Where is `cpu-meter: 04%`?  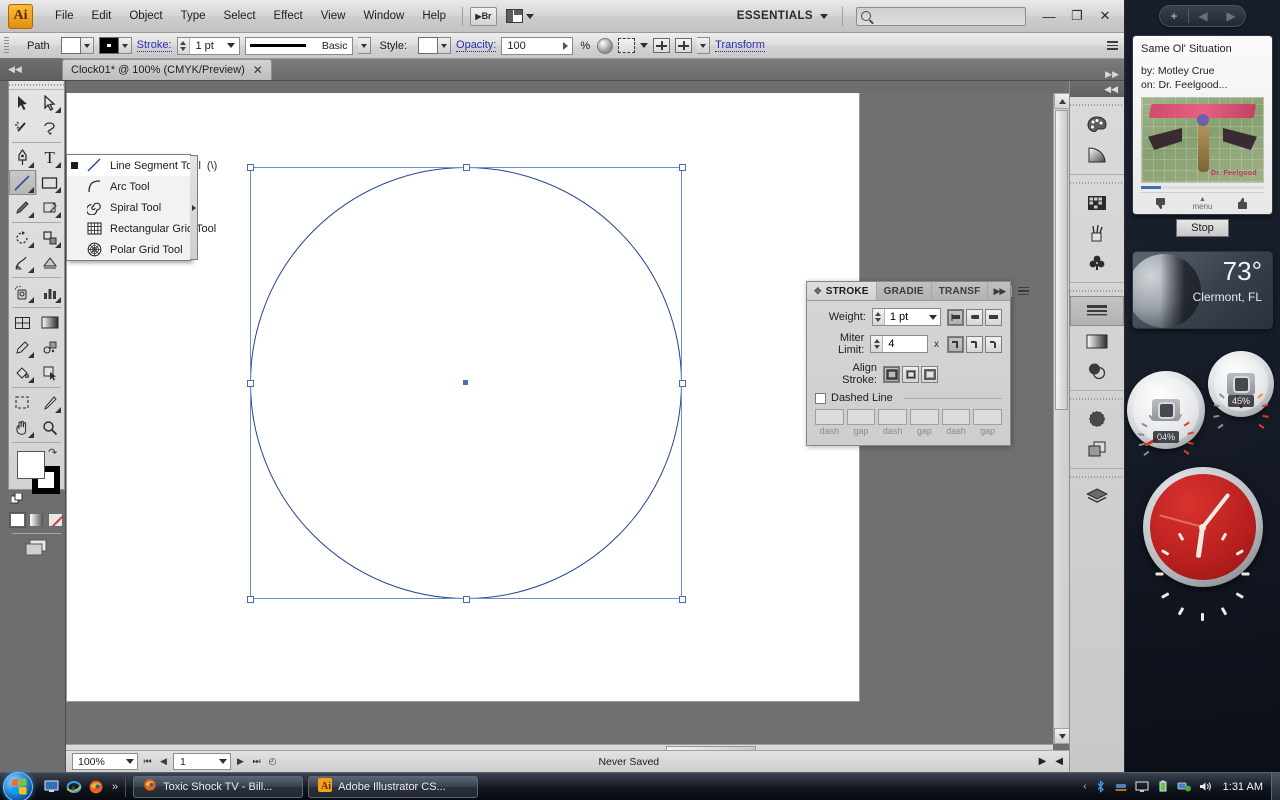
cpu-meter: 04% is located at coordinates (1166, 414).